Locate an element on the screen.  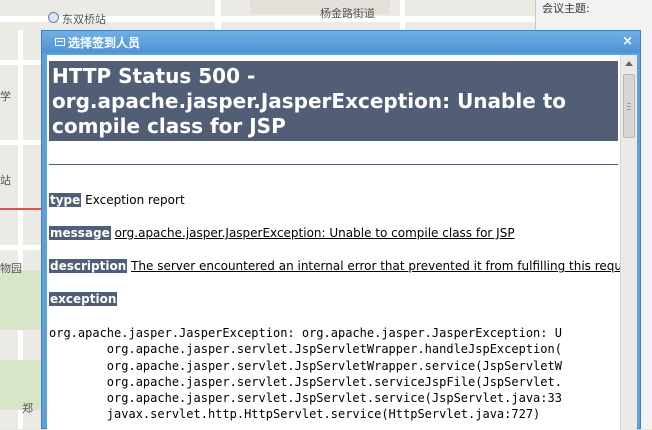
dialog-titlebar: 选择签到人员 × is located at coordinates (341, 42).